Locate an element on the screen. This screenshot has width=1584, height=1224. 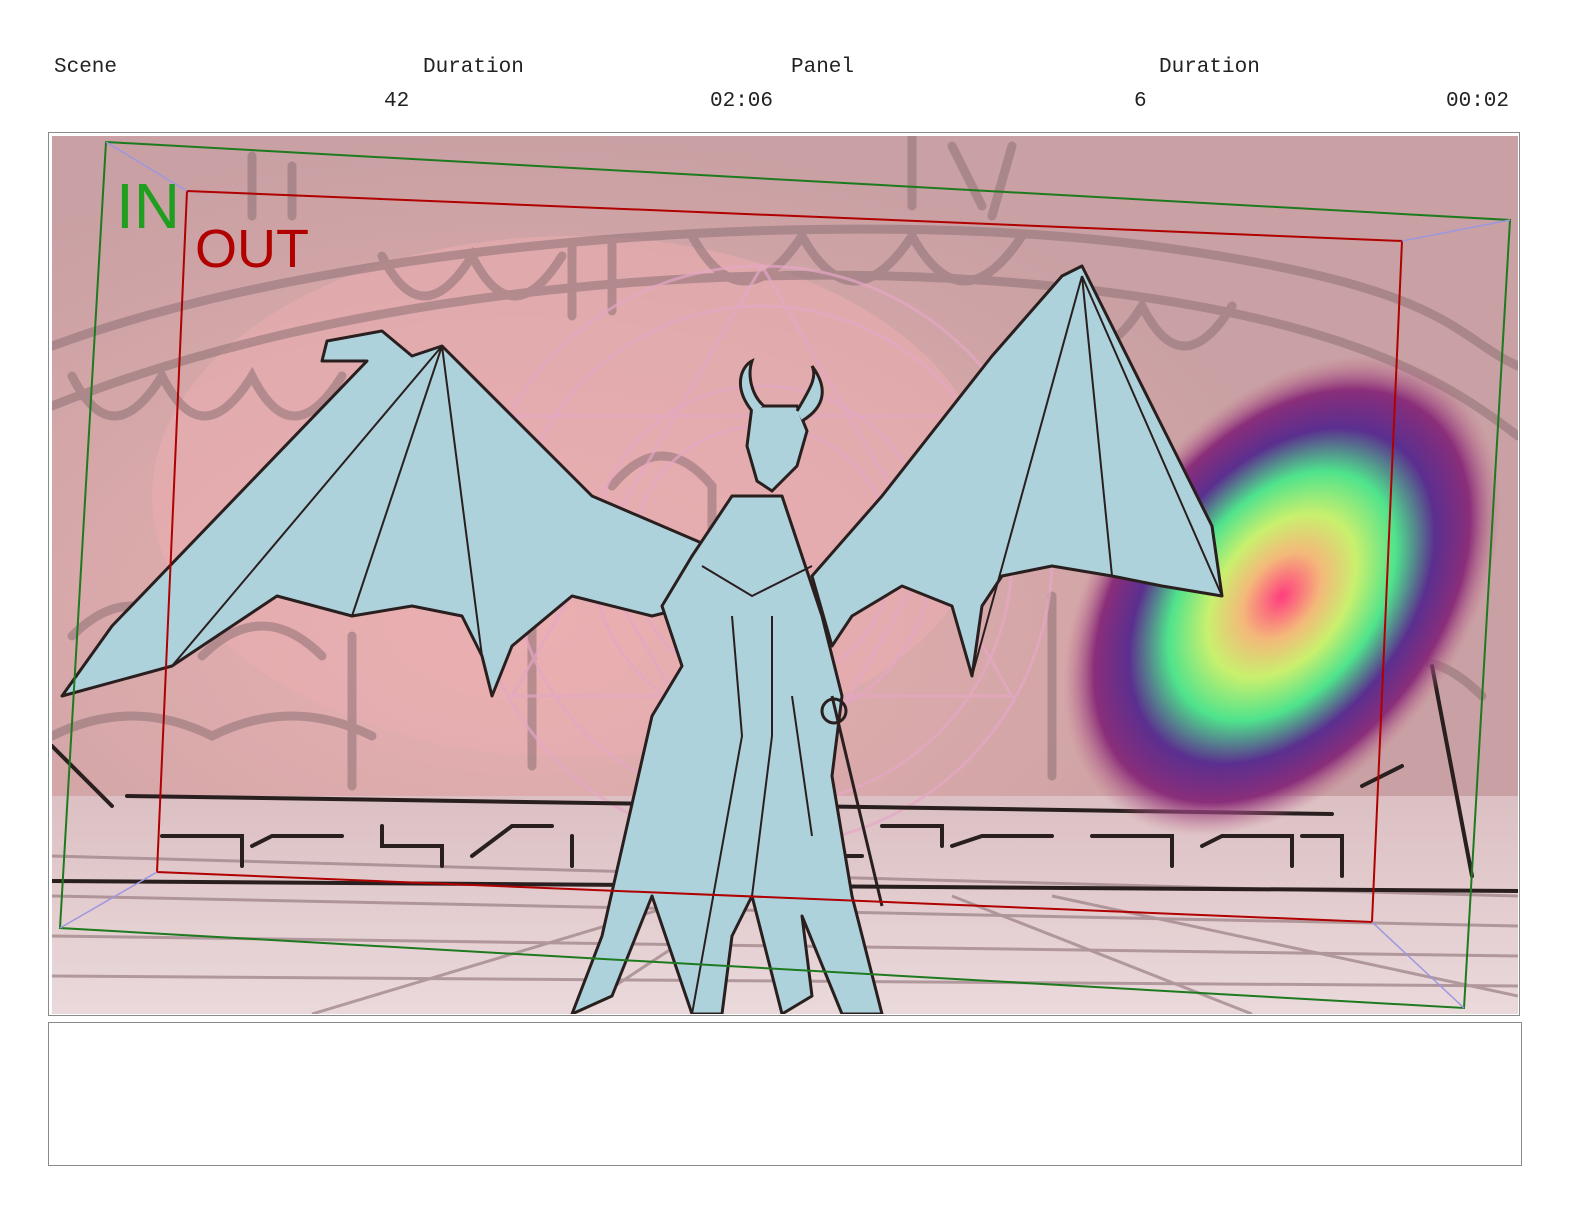
panel-label: Panel is located at coordinates (823, 67).